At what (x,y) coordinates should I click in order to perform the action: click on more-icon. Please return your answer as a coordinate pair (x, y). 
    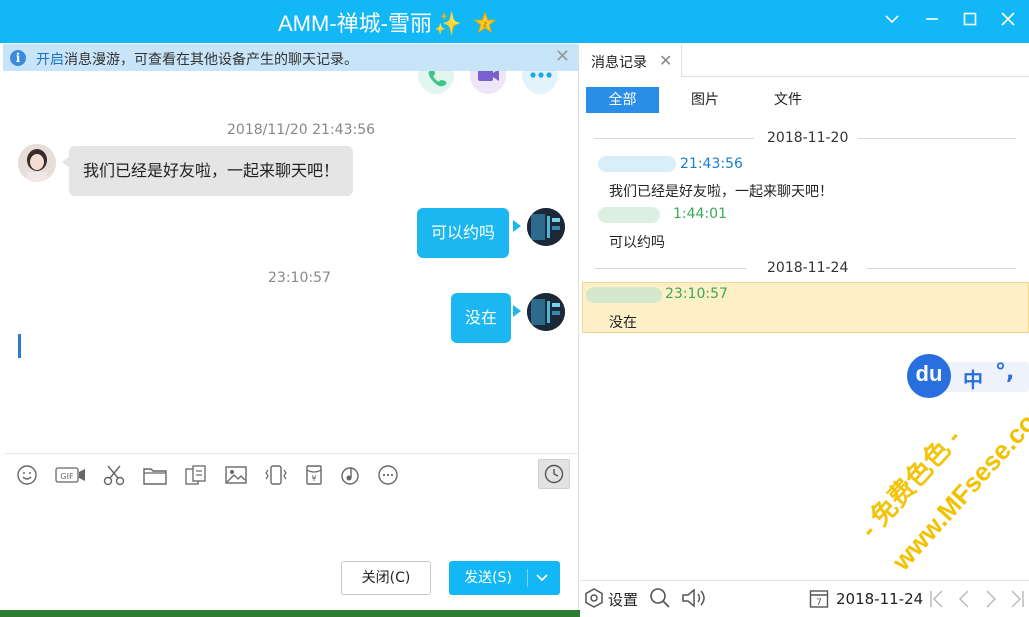
    Looking at the image, I should click on (388, 475).